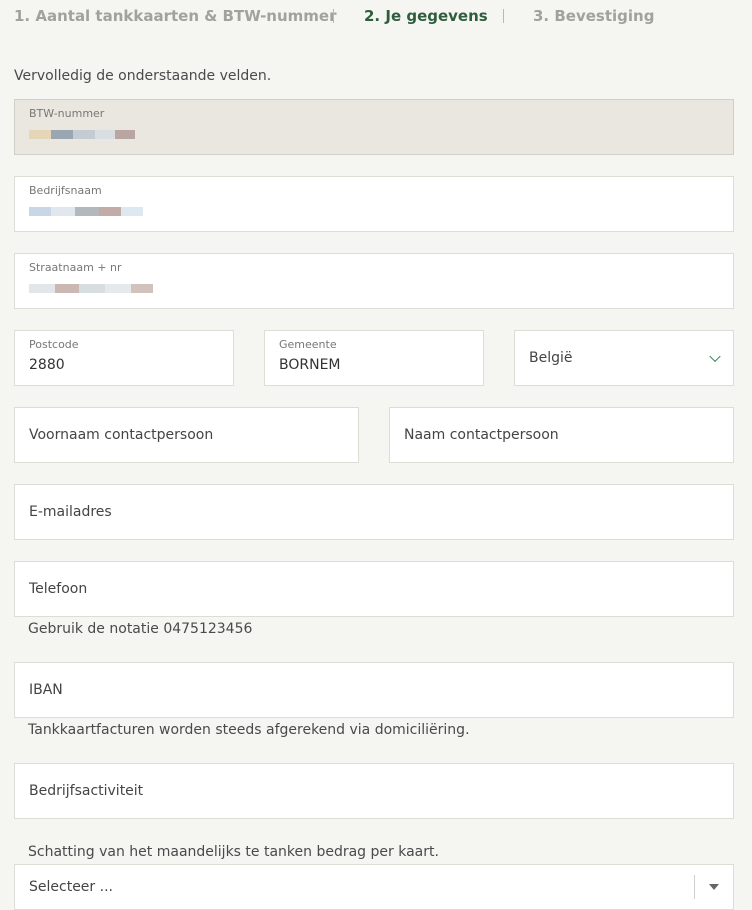 The width and height of the screenshot is (752, 910). What do you see at coordinates (121, 435) in the screenshot?
I see `first-name-placeholder: Voornaam contactpersoon` at bounding box center [121, 435].